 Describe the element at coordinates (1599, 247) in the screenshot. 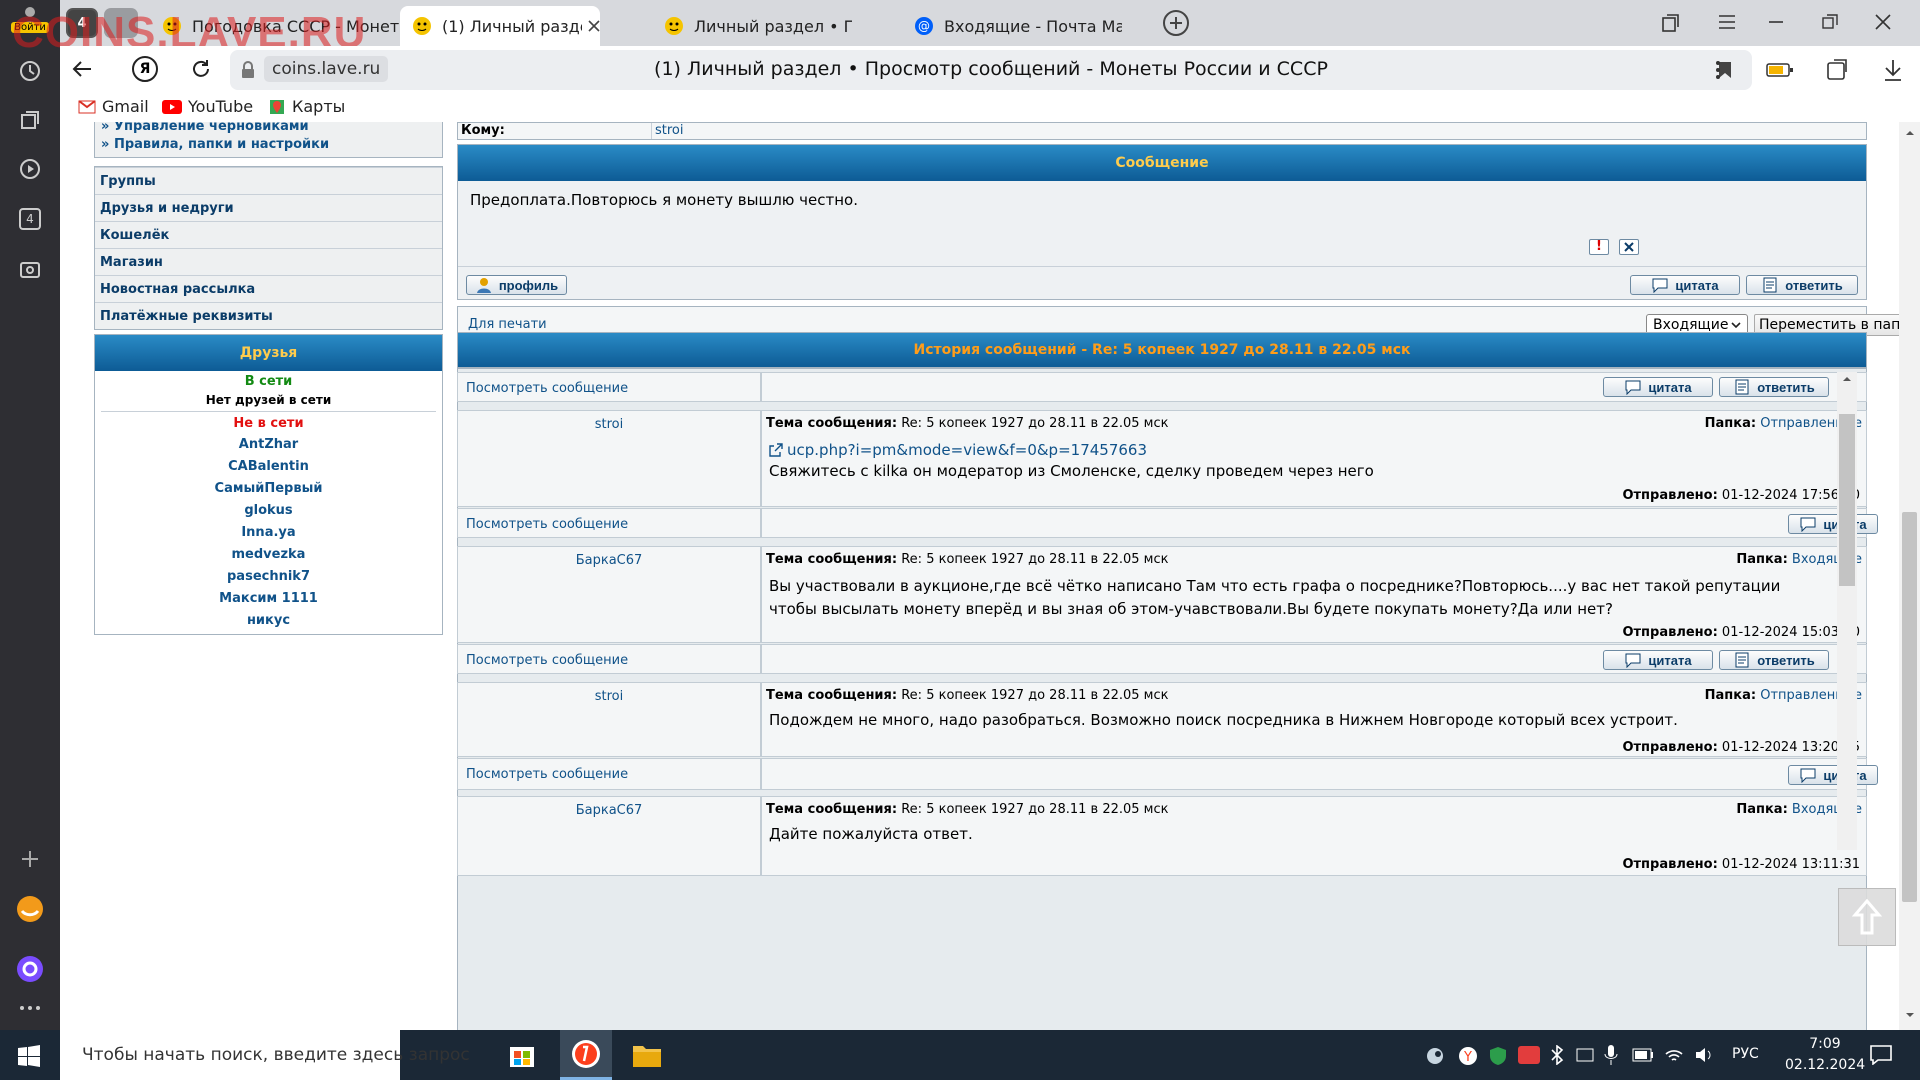

I see `report-icon: !` at that location.